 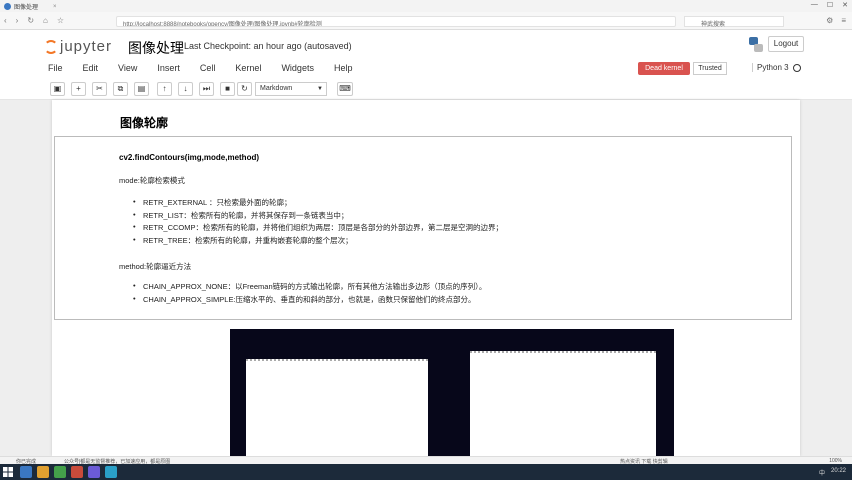 What do you see at coordinates (268, 46) in the screenshot?
I see `checkpoint-status: Last Checkpoint: an hour ago (autosaved)` at bounding box center [268, 46].